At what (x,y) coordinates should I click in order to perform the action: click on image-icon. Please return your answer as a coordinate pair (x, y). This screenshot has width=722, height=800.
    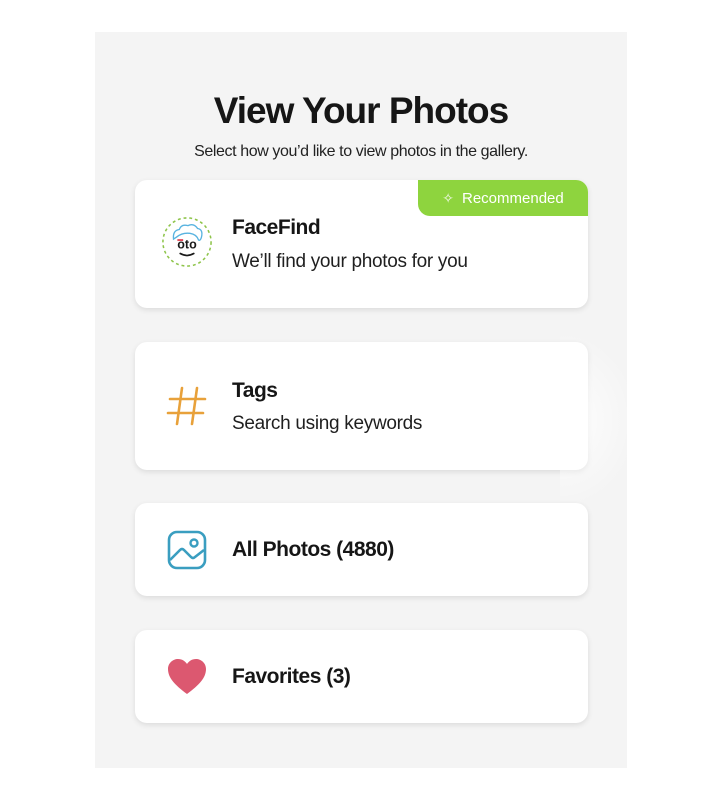
    Looking at the image, I should click on (187, 550).